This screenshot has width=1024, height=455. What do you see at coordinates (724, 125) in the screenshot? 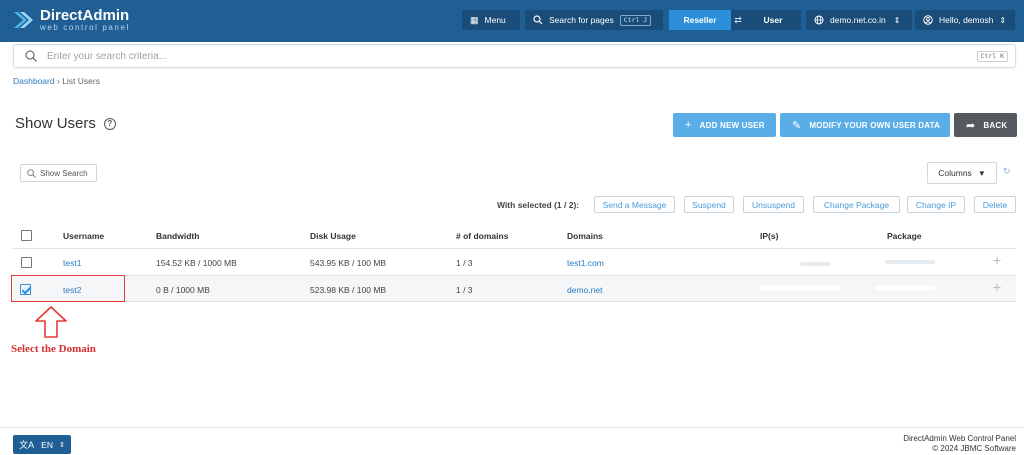
I see `add-new-user-button: + ADD NEW USER` at bounding box center [724, 125].